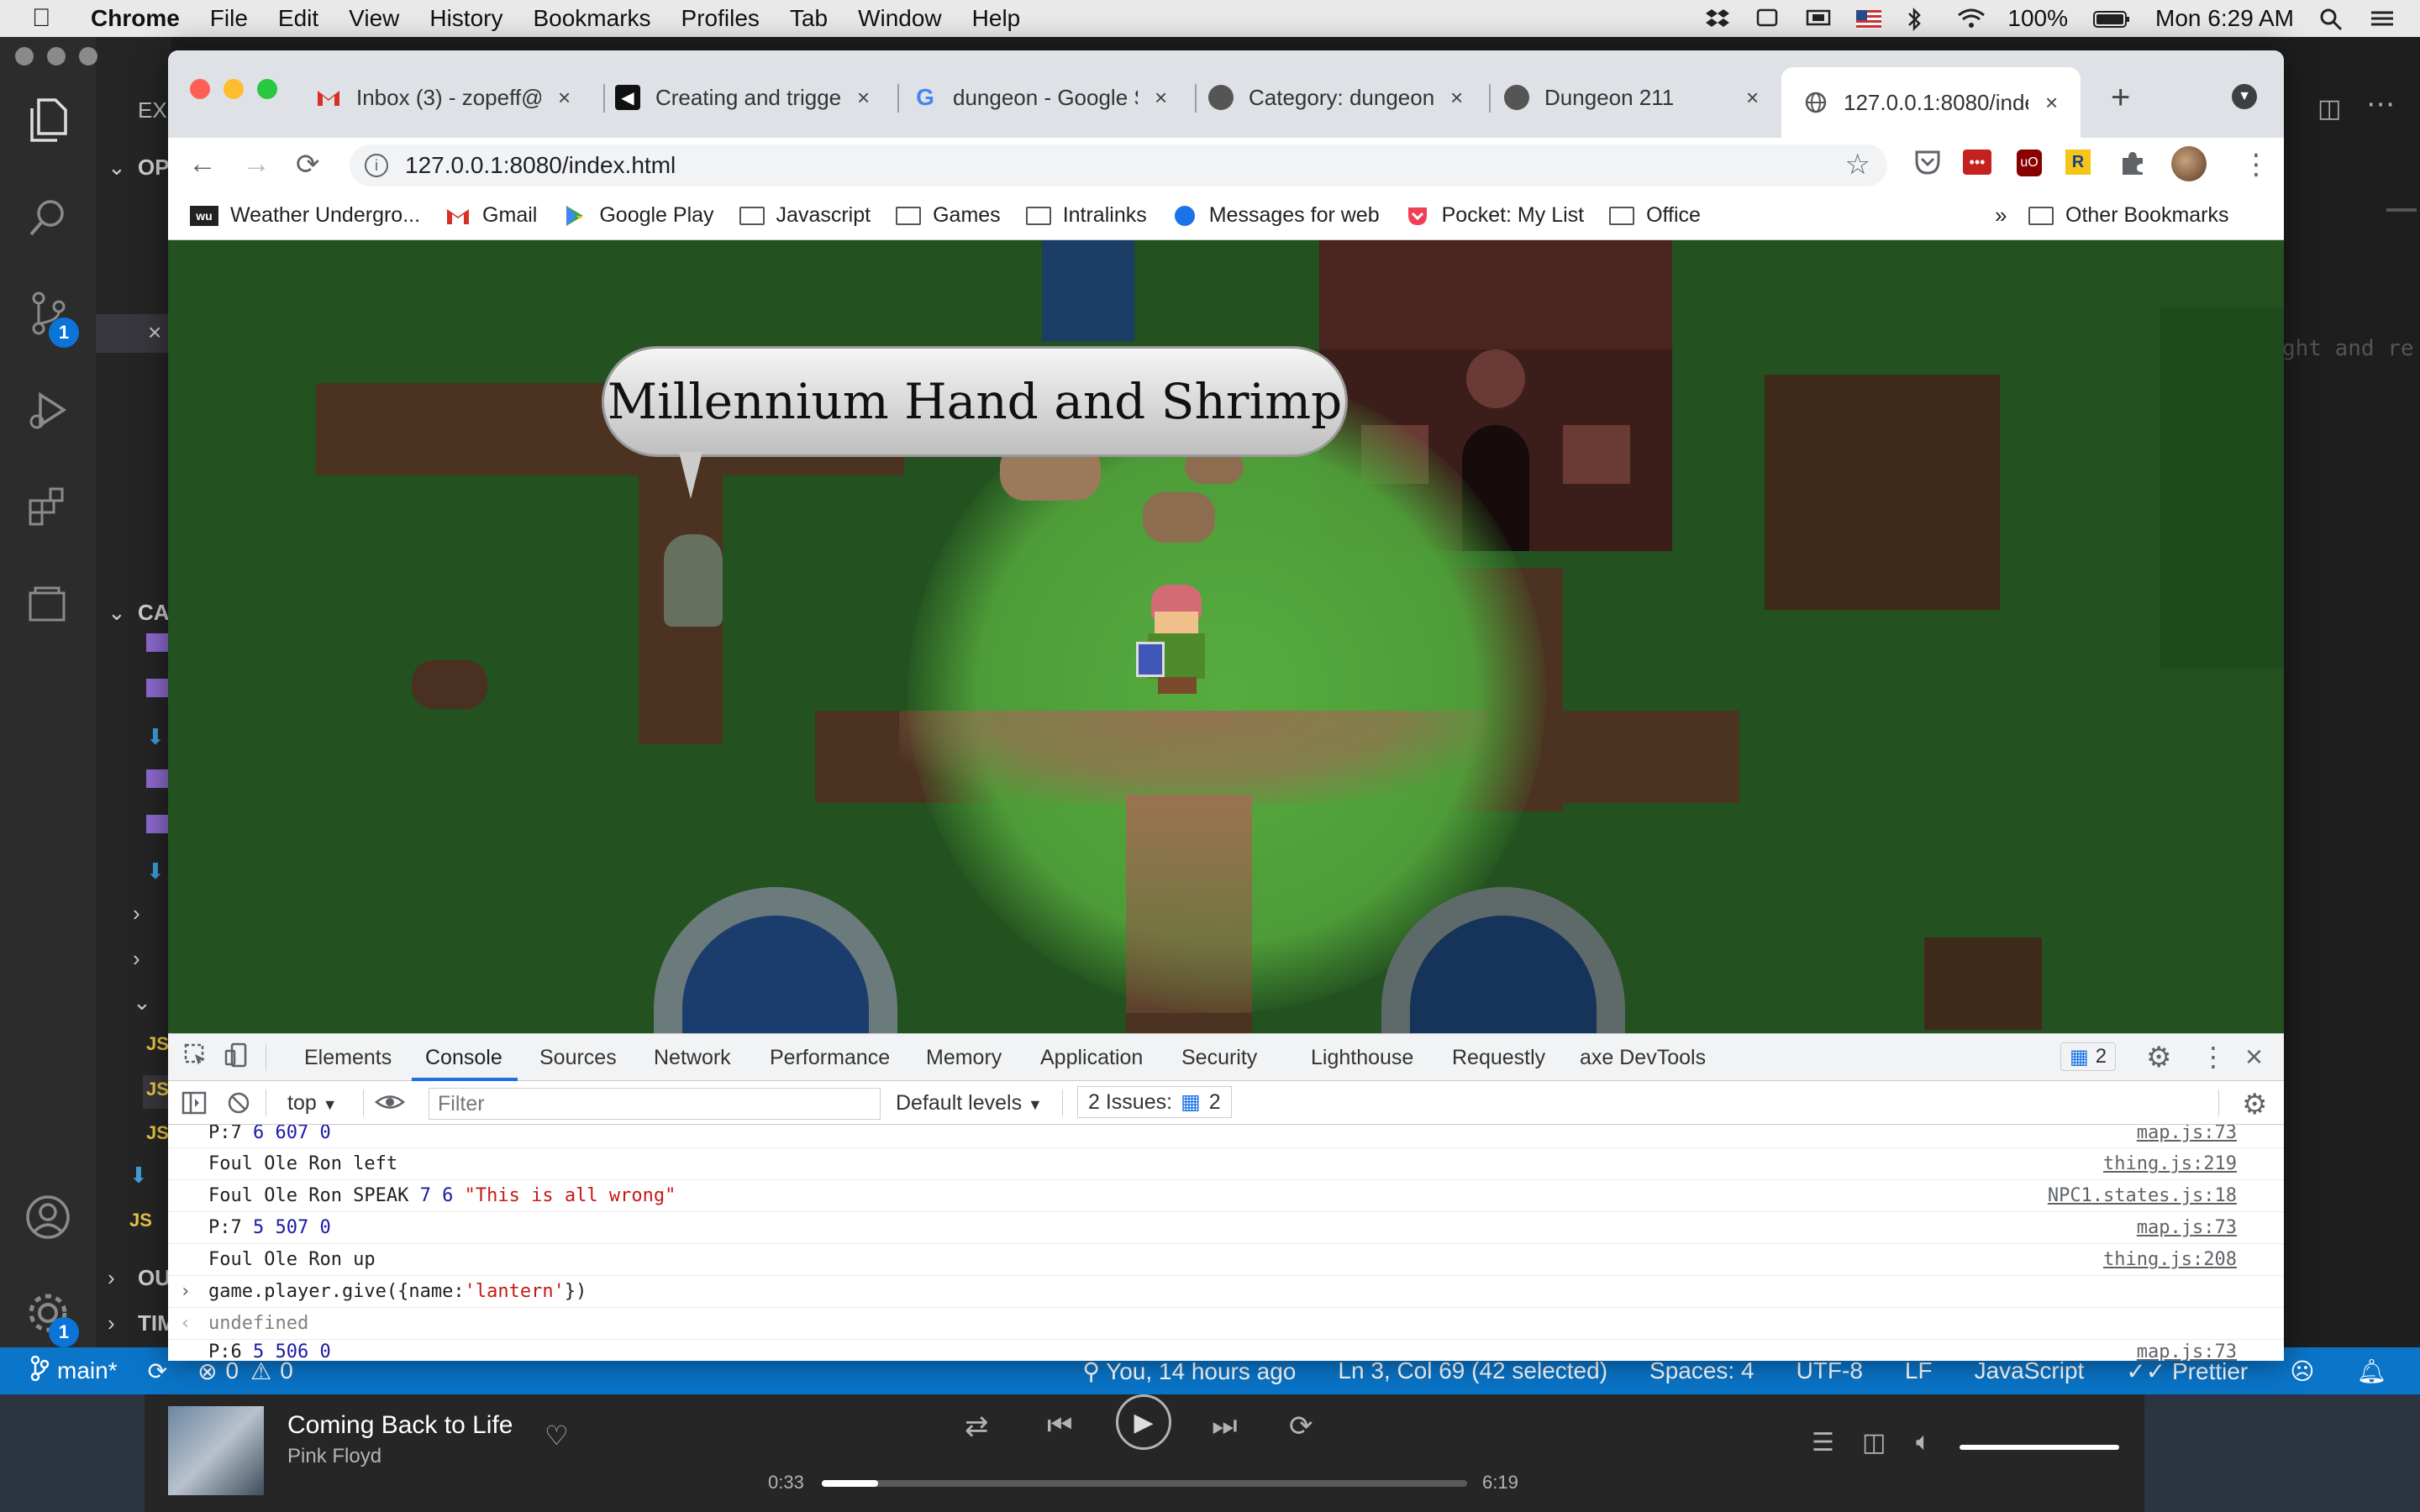  I want to click on menu-view: View, so click(374, 18).